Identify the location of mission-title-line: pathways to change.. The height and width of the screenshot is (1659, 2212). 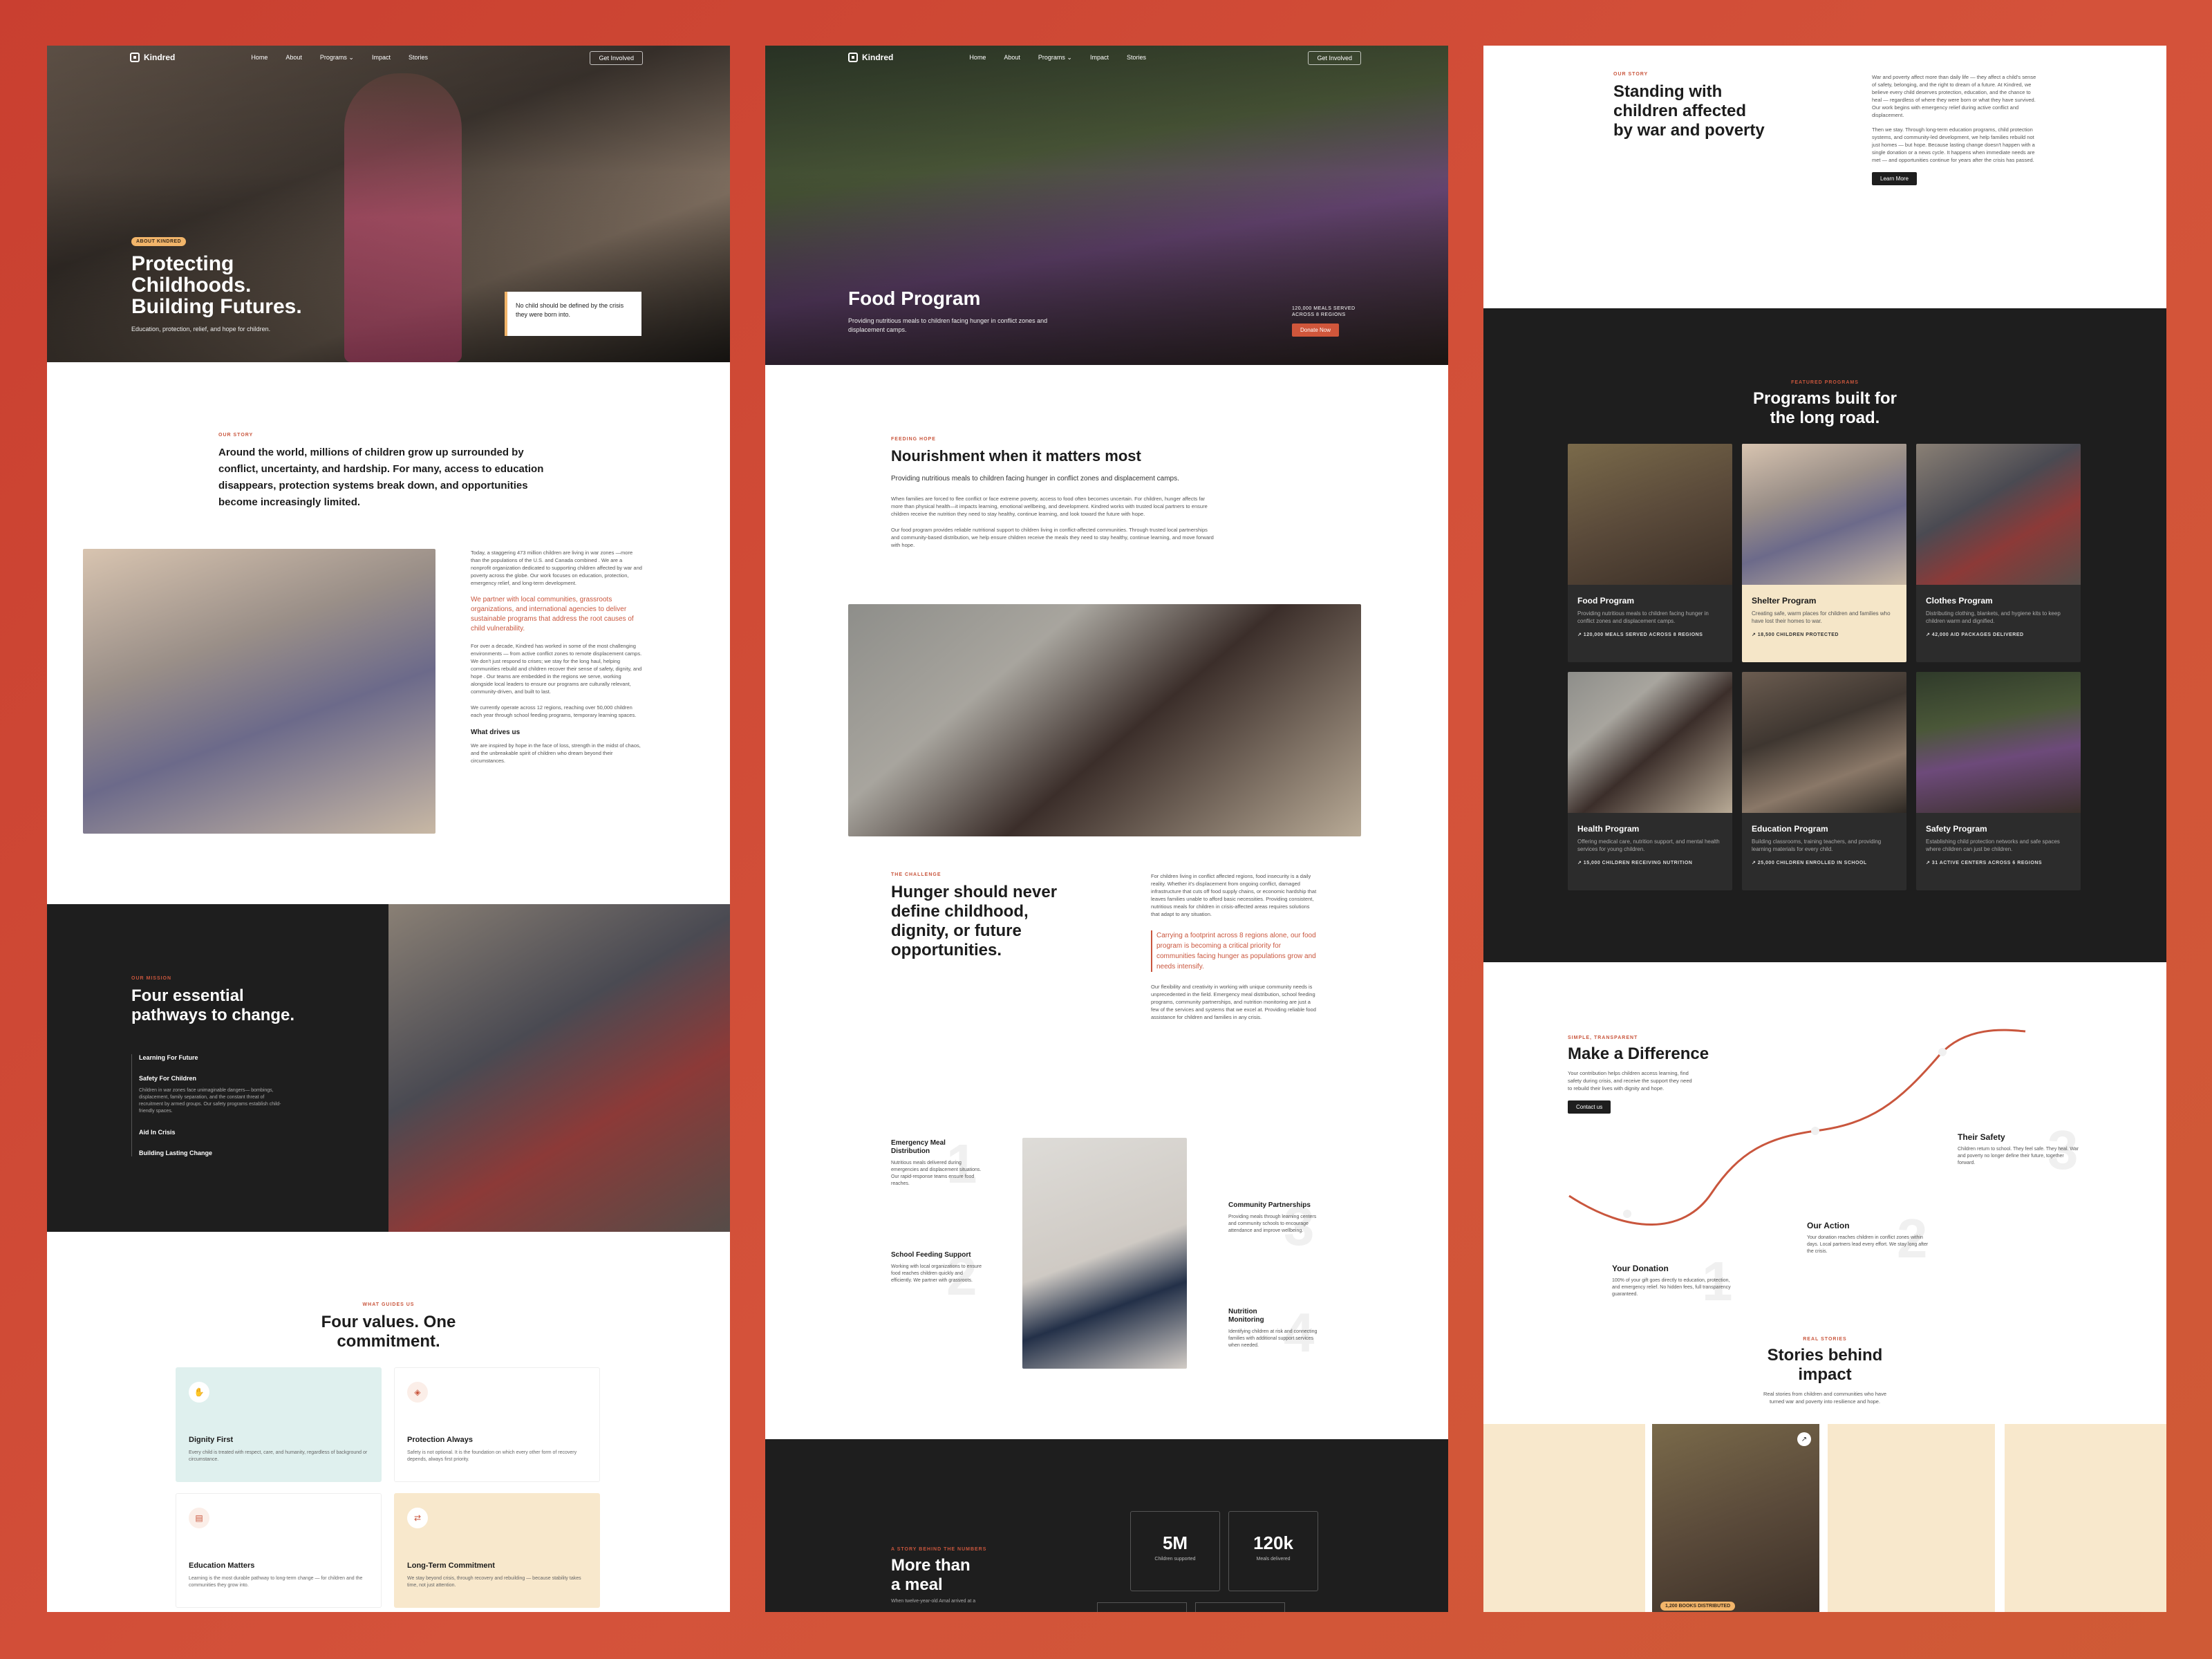
(213, 1015).